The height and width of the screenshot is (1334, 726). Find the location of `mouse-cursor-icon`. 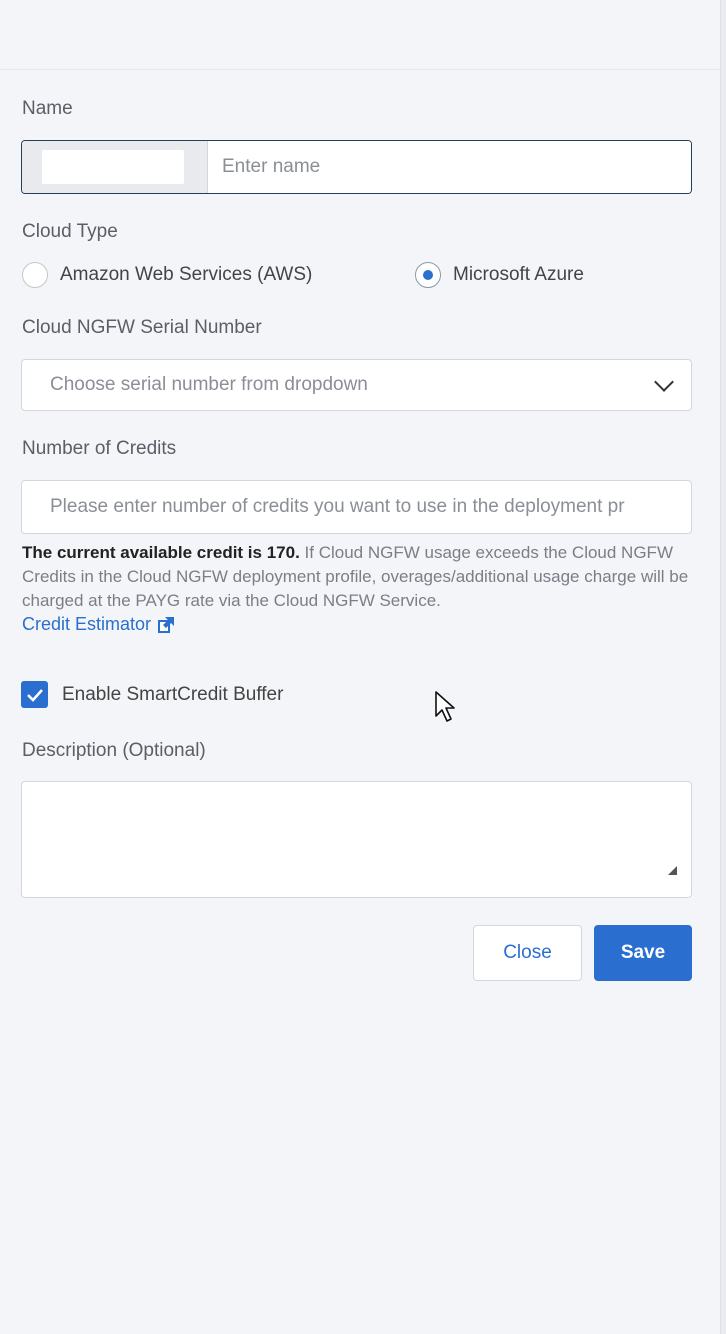

mouse-cursor-icon is located at coordinates (445, 706).